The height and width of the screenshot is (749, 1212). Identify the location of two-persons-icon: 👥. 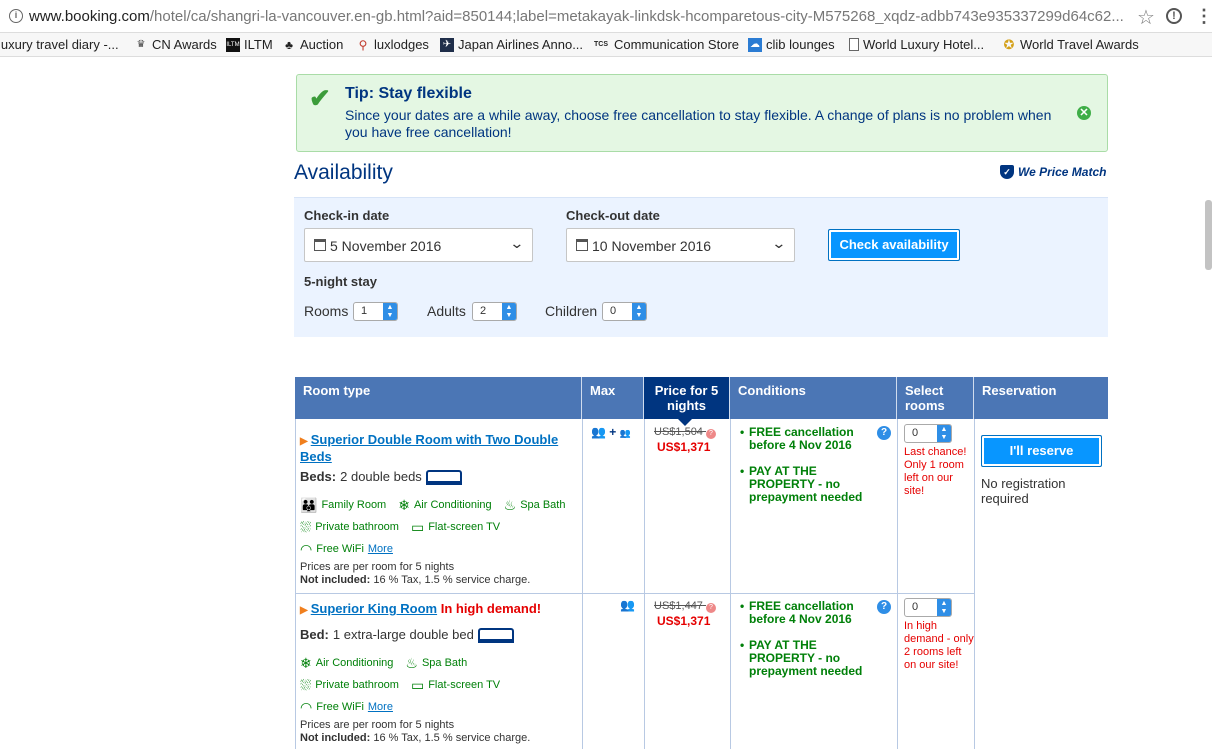
(598, 432).